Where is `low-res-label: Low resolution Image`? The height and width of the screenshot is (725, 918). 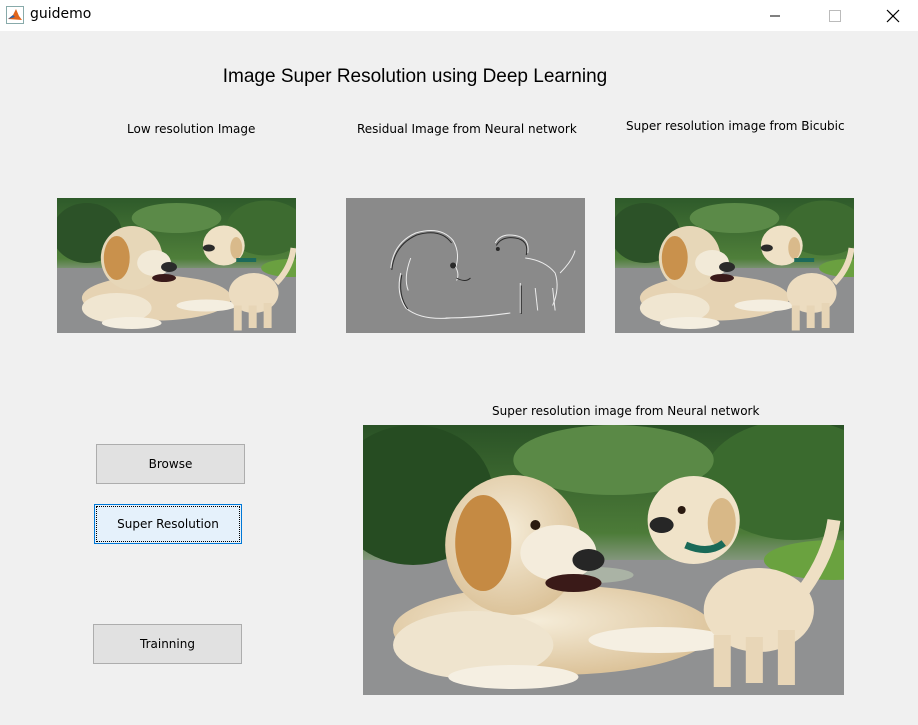
low-res-label: Low resolution Image is located at coordinates (191, 129).